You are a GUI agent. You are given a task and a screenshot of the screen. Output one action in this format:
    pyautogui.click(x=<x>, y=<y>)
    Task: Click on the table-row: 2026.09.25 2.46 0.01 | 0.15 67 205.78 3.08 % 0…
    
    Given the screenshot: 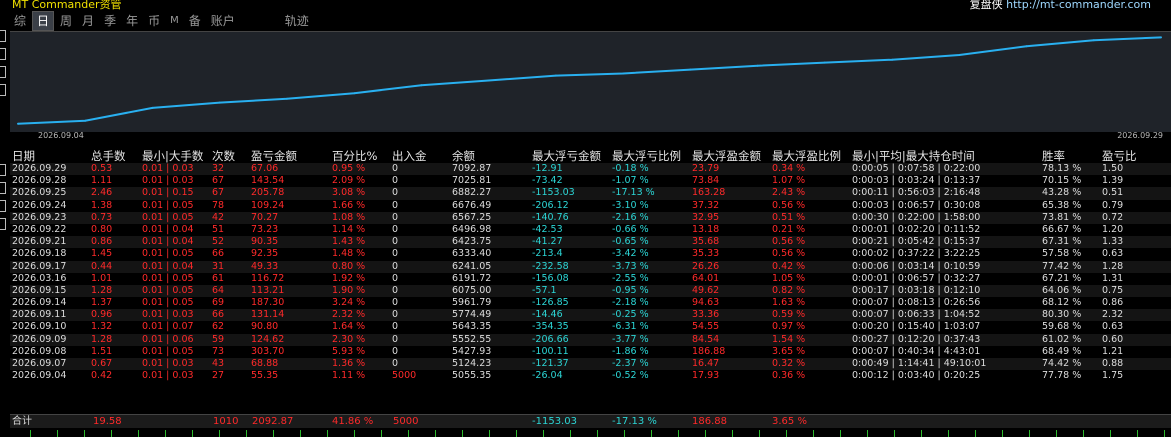 What is the action you would take?
    pyautogui.click(x=590, y=193)
    